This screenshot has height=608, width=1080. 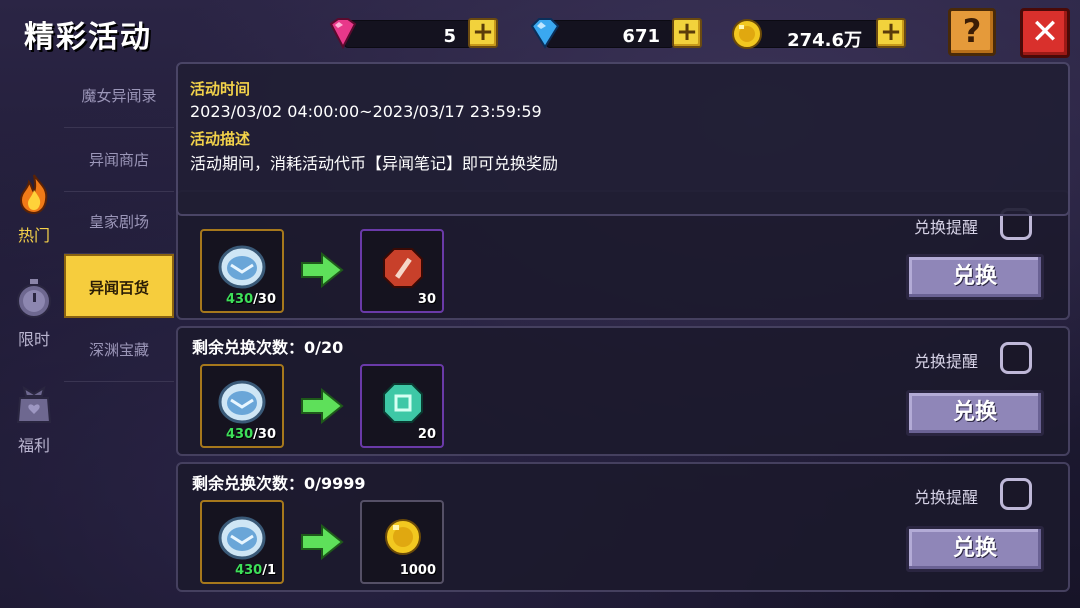 I want to click on currency-blue-gem: 671 +, so click(x=616, y=33).